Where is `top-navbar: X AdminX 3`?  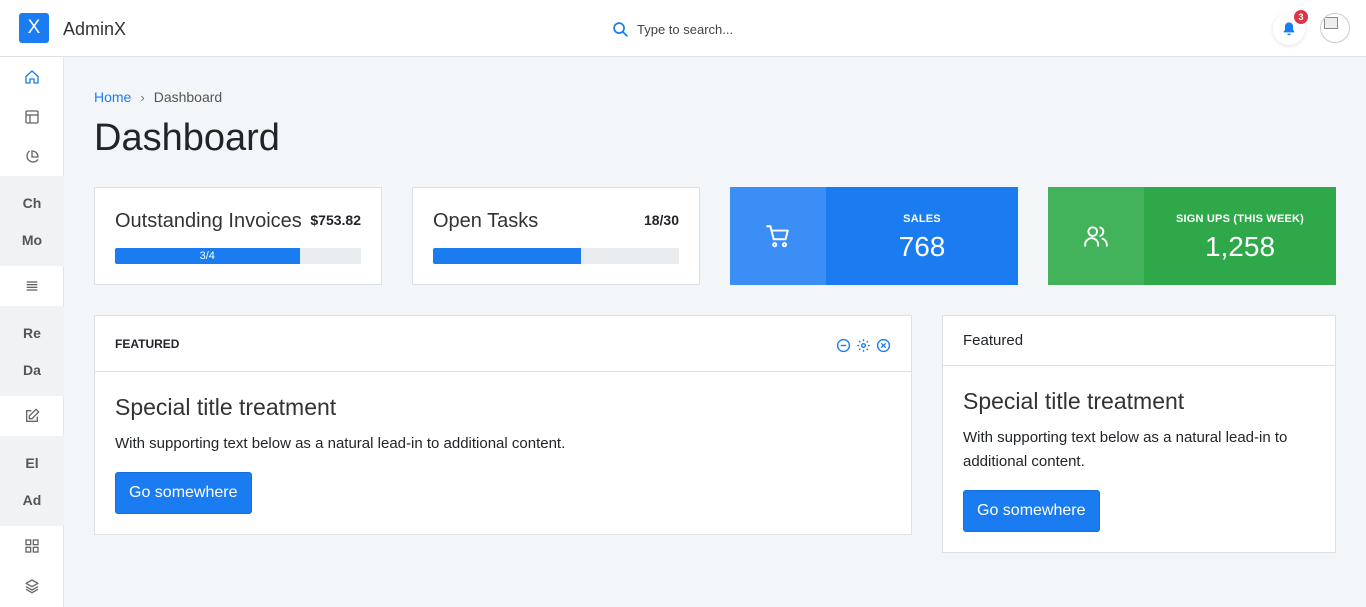 top-navbar: X AdminX 3 is located at coordinates (683, 28).